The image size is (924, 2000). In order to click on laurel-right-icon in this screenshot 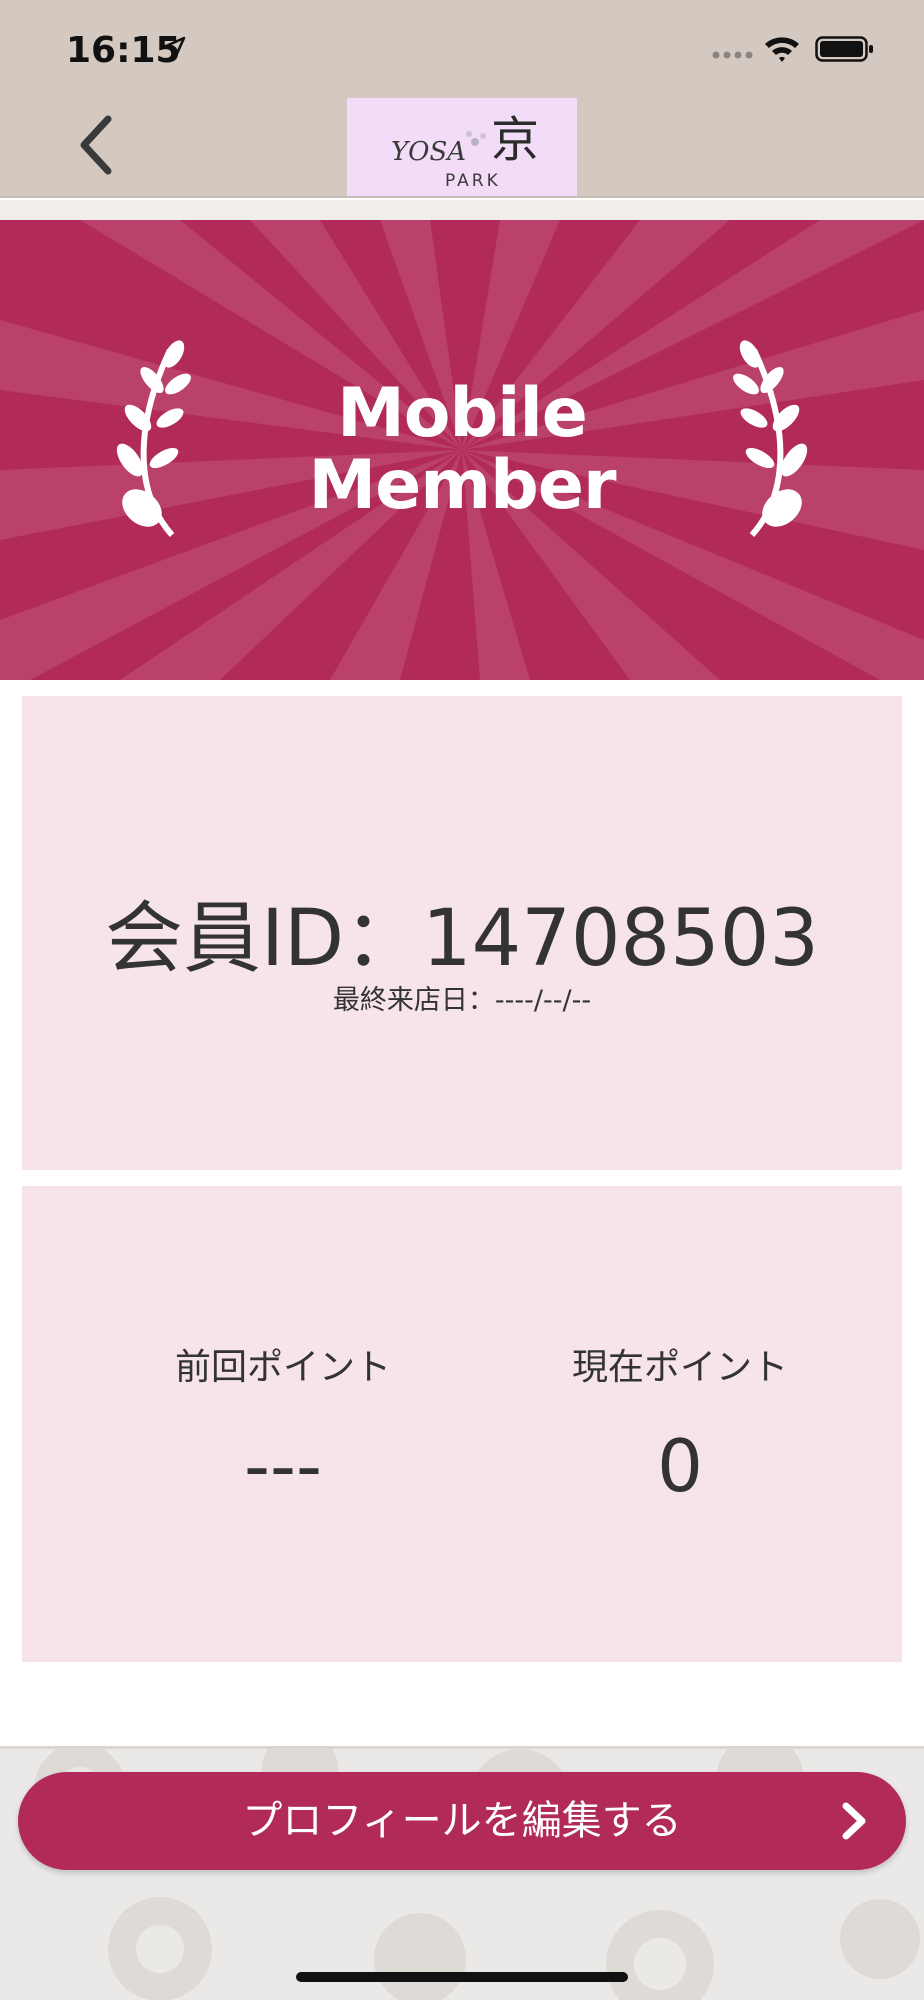, I will do `click(770, 438)`.